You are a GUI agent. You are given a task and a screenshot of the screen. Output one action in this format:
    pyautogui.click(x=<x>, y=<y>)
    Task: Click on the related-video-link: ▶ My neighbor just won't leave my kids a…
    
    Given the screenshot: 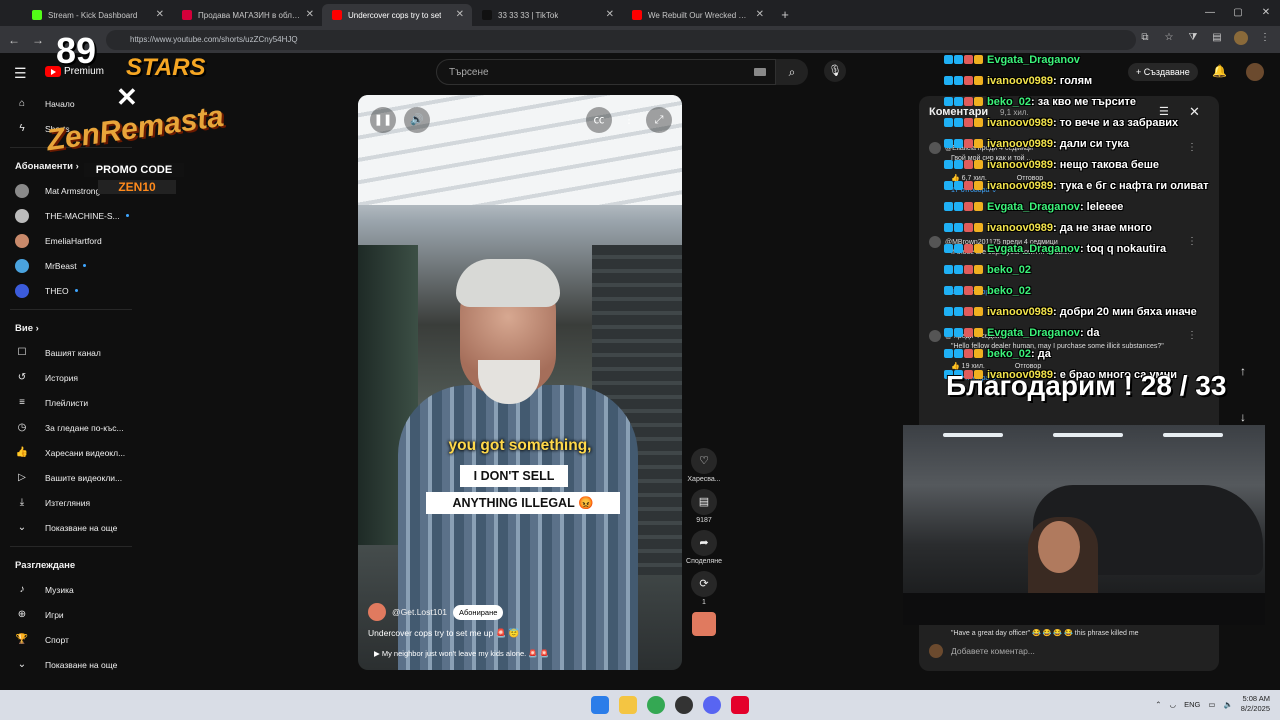 What is the action you would take?
    pyautogui.click(x=461, y=653)
    